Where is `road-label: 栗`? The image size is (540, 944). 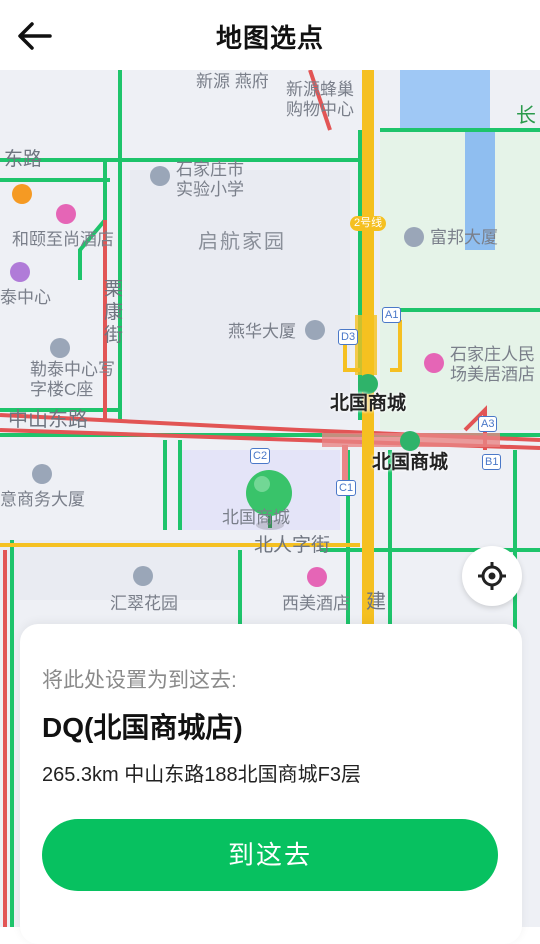
road-label: 栗 is located at coordinates (114, 289).